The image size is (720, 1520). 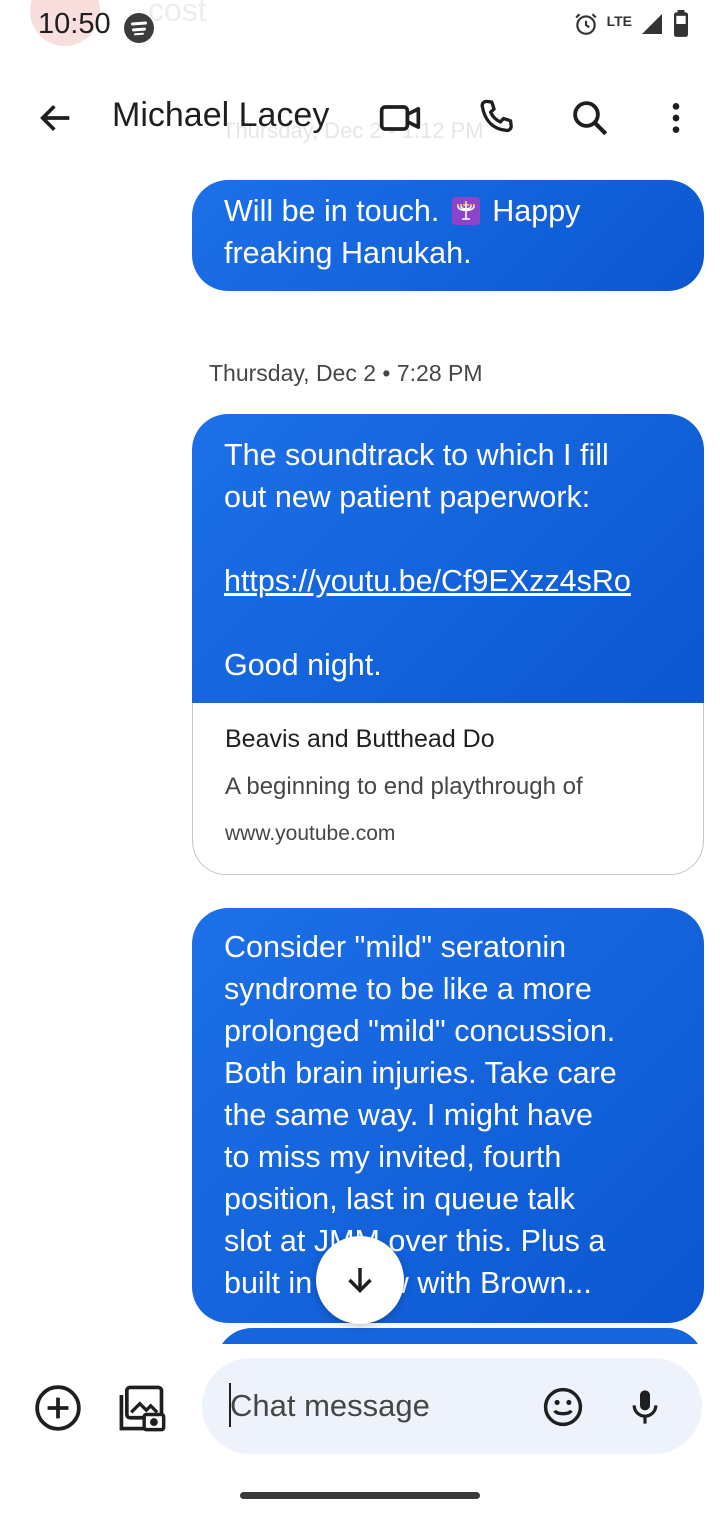 What do you see at coordinates (399, 1199) in the screenshot?
I see `message-text: position, last in queue talk` at bounding box center [399, 1199].